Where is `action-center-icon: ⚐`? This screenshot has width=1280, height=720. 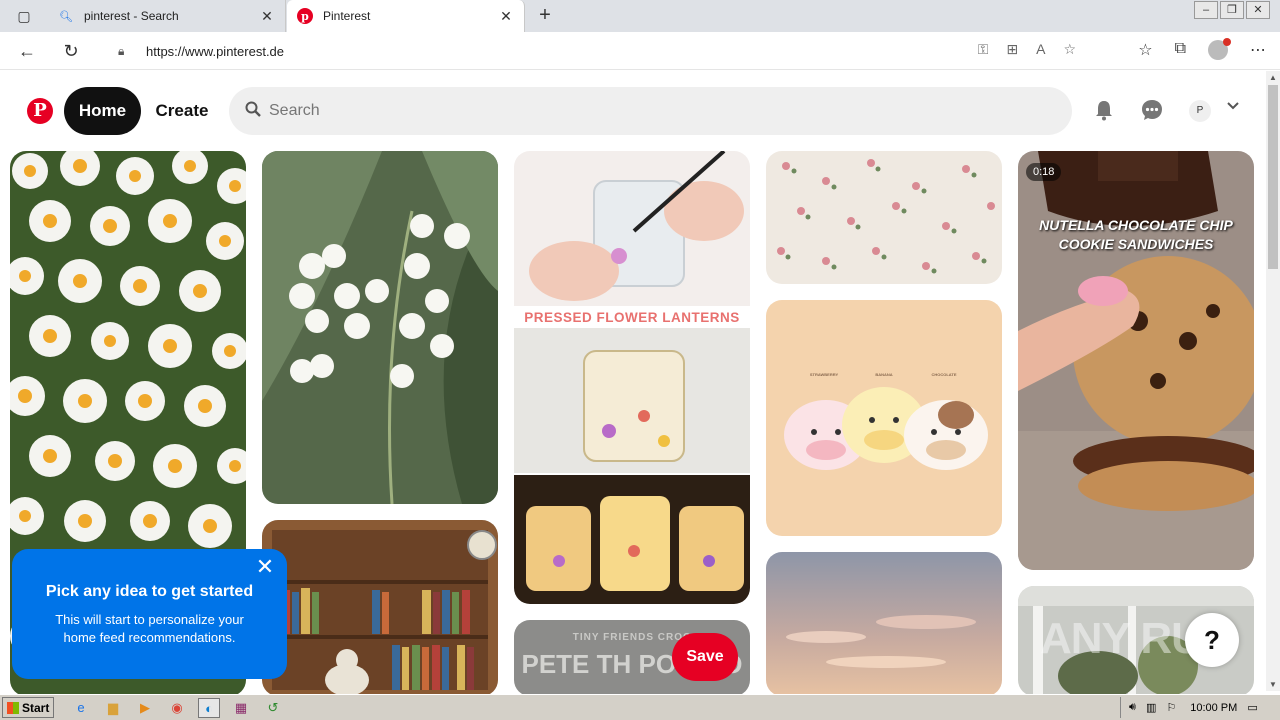
action-center-icon: ⚐ is located at coordinates (1171, 707).